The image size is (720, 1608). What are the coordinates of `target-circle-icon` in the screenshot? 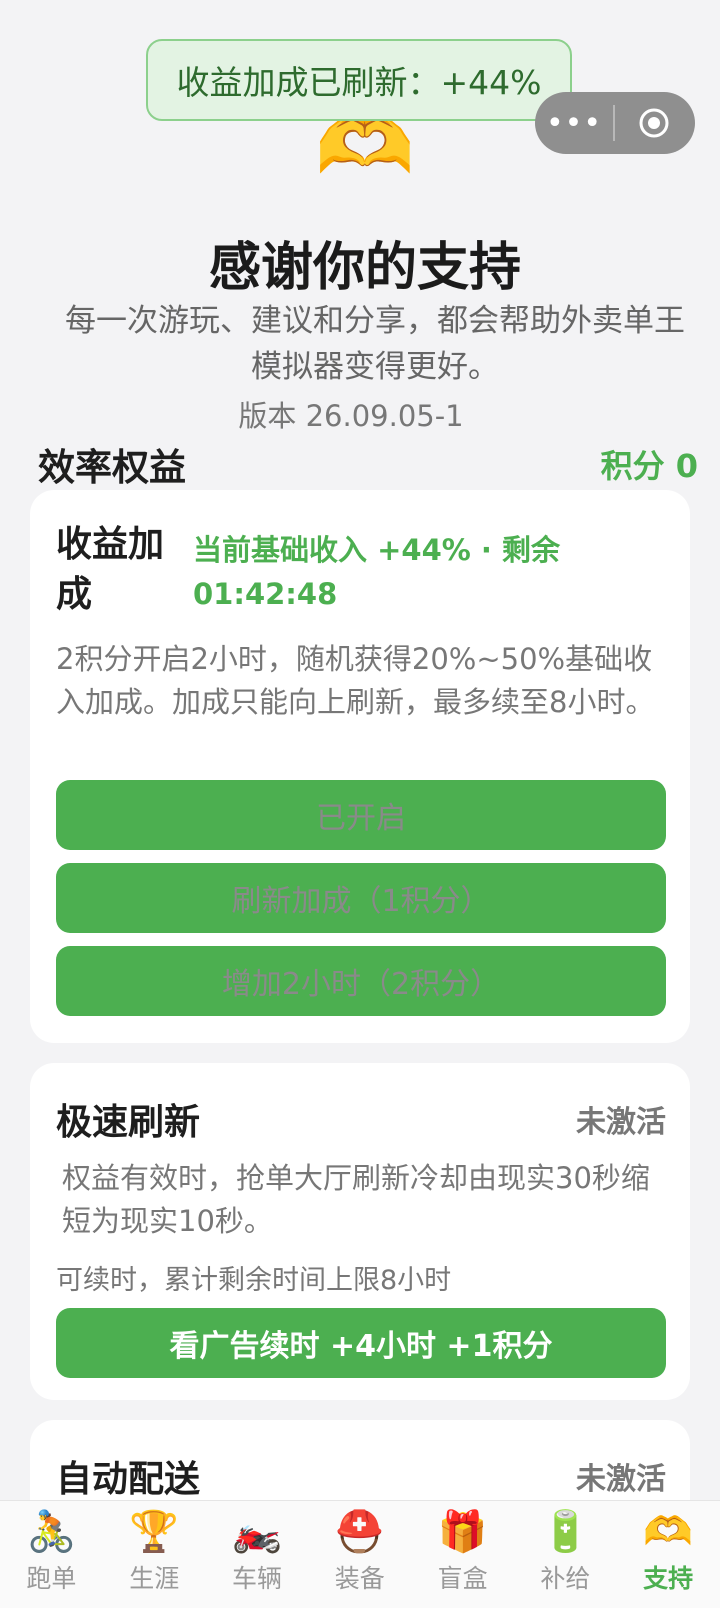 It's located at (654, 123).